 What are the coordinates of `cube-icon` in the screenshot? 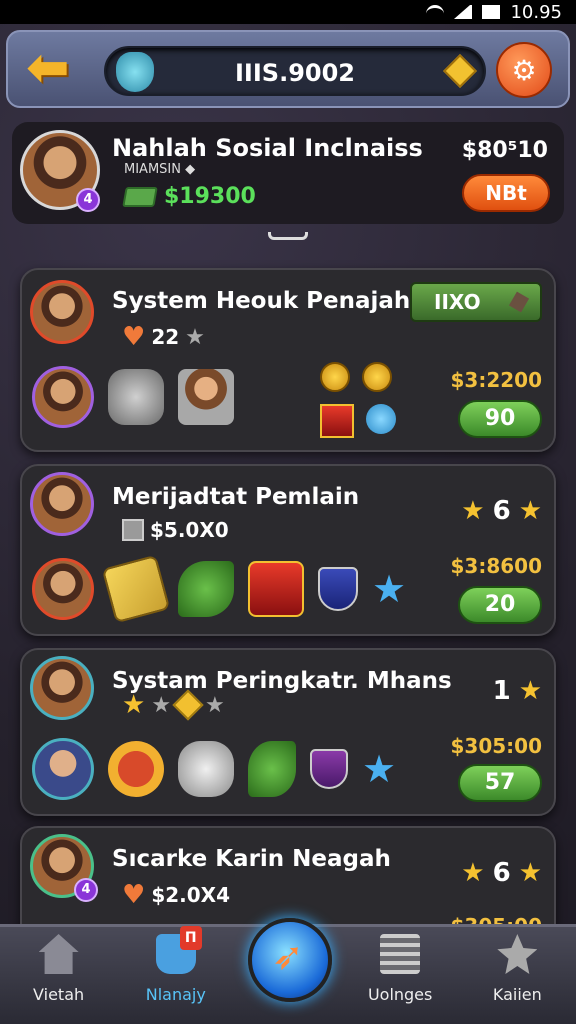 It's located at (133, 530).